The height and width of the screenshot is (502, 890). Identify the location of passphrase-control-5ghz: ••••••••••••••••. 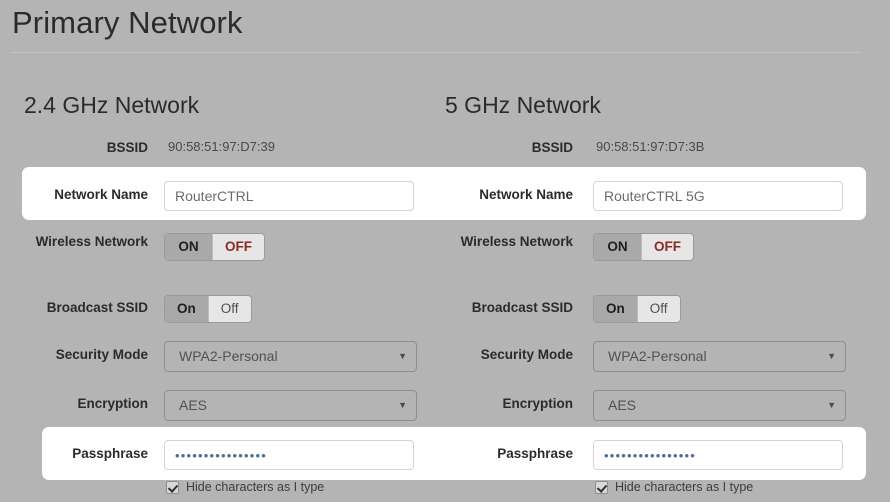
(718, 455).